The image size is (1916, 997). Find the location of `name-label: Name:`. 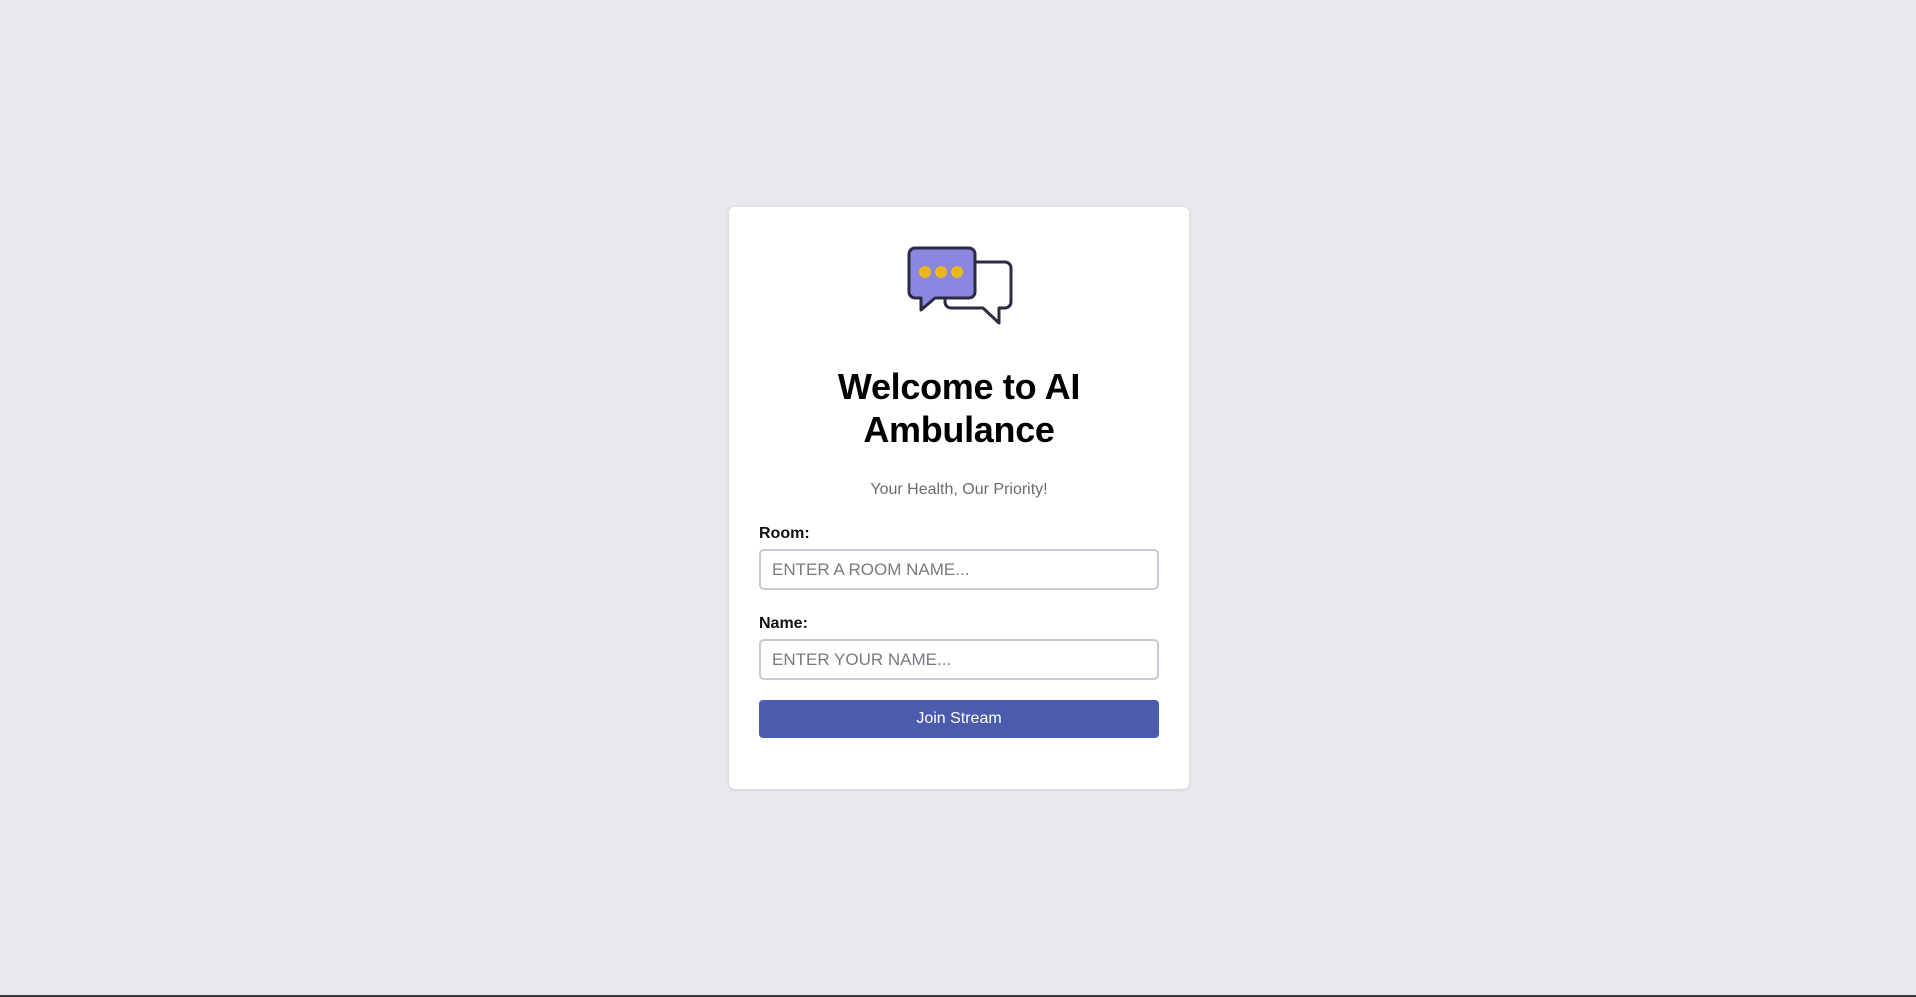

name-label: Name: is located at coordinates (783, 623).